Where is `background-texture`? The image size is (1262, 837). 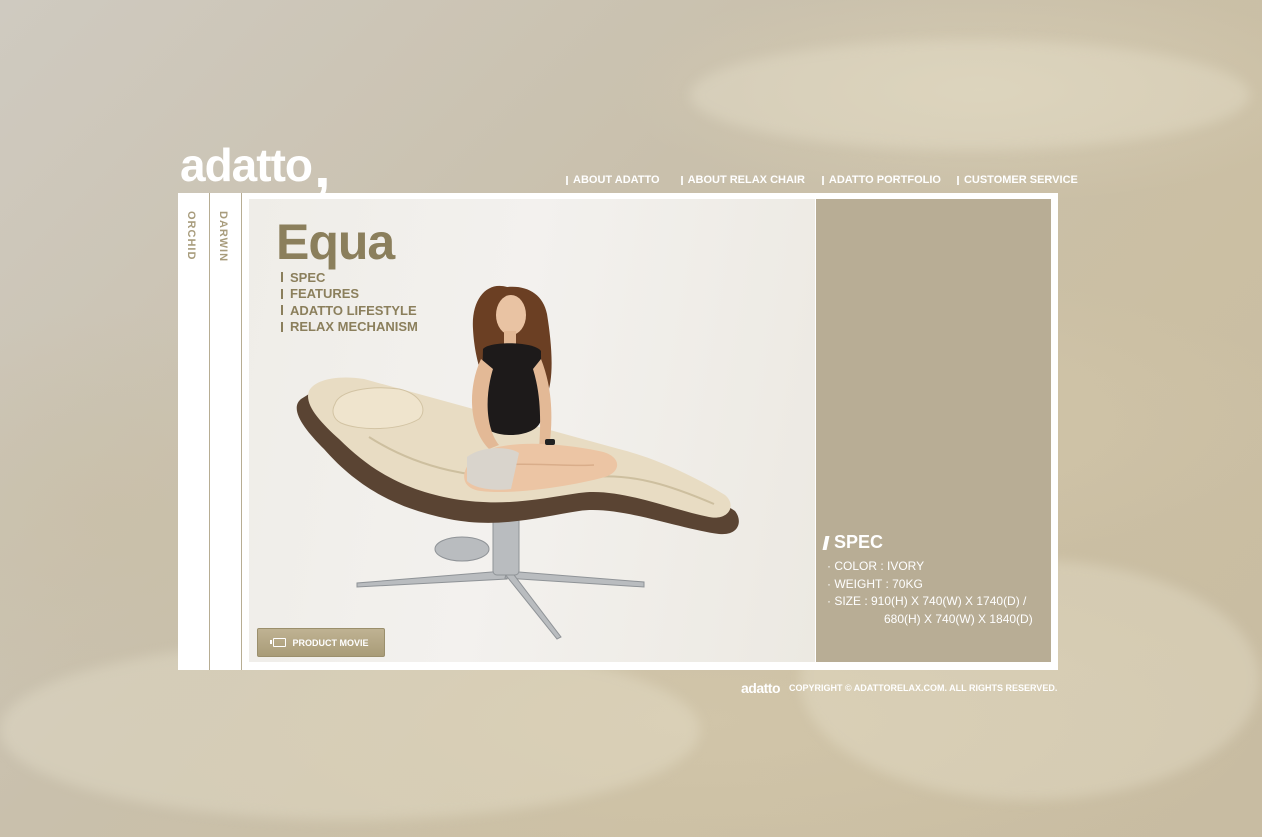
background-texture is located at coordinates (970, 95).